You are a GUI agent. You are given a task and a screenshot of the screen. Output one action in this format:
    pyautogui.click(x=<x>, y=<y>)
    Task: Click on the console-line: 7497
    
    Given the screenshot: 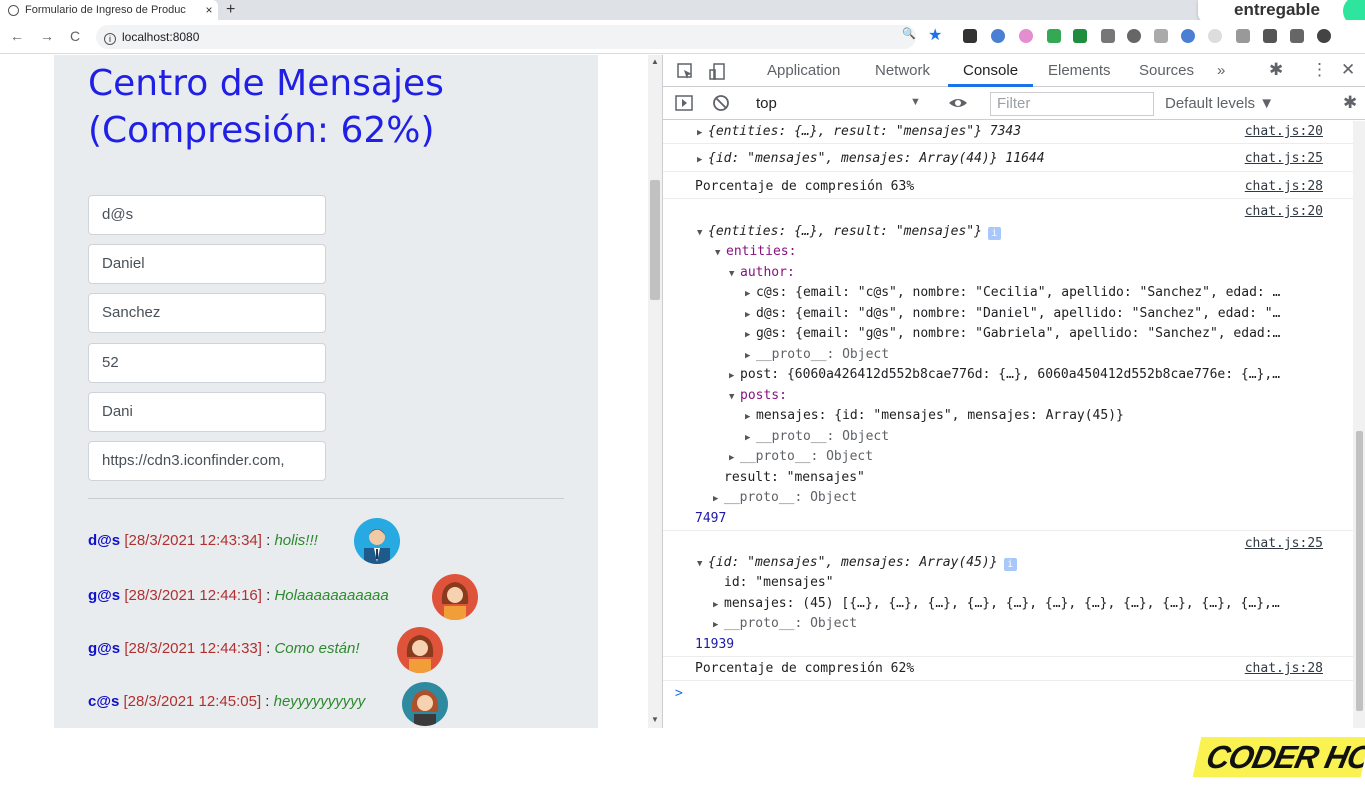 What is the action you would take?
    pyautogui.click(x=711, y=518)
    